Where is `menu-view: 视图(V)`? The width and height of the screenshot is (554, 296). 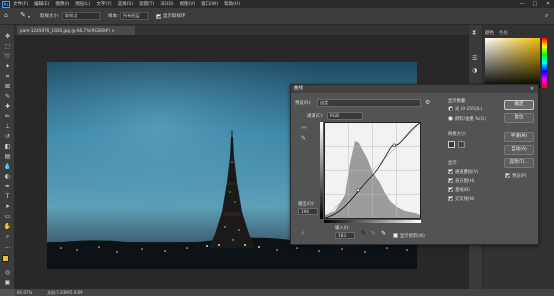 menu-view: 视图(V) is located at coordinates (188, 4).